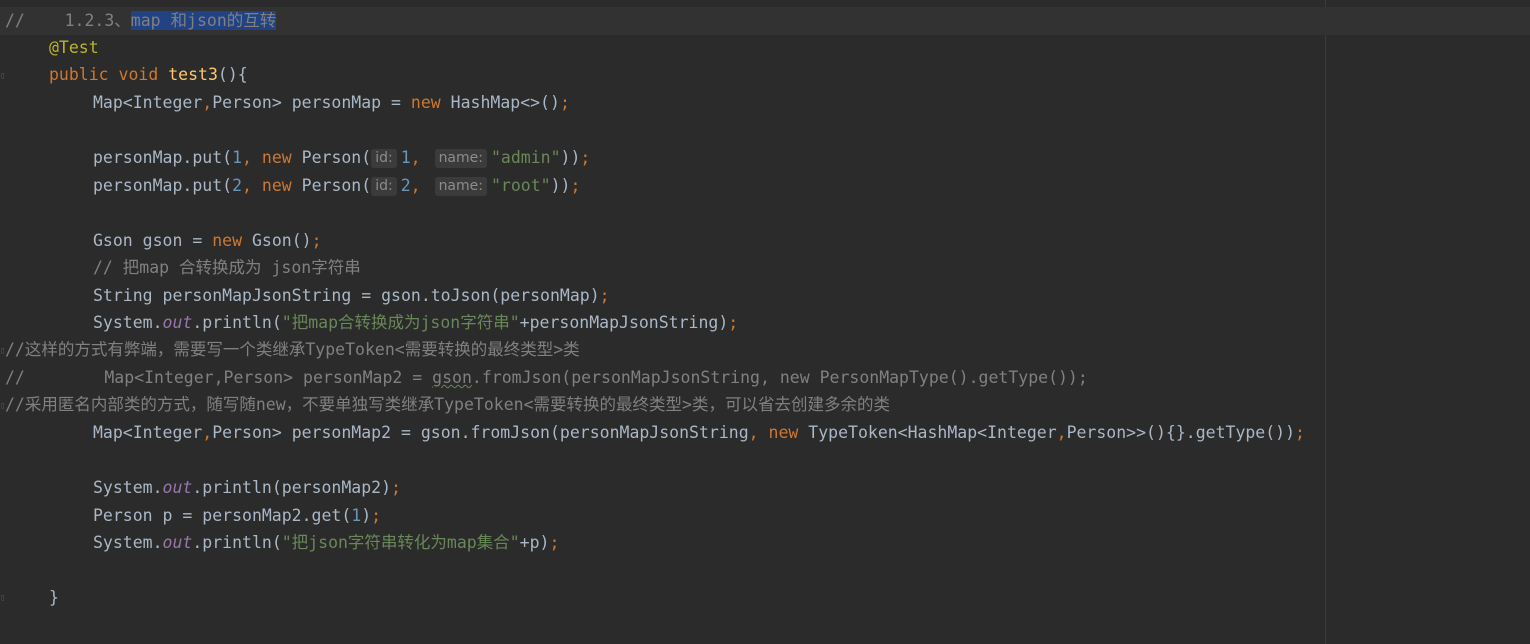 The width and height of the screenshot is (1530, 644). What do you see at coordinates (624, 322) in the screenshot?
I see `code-text: +personMapJsonString)` at bounding box center [624, 322].